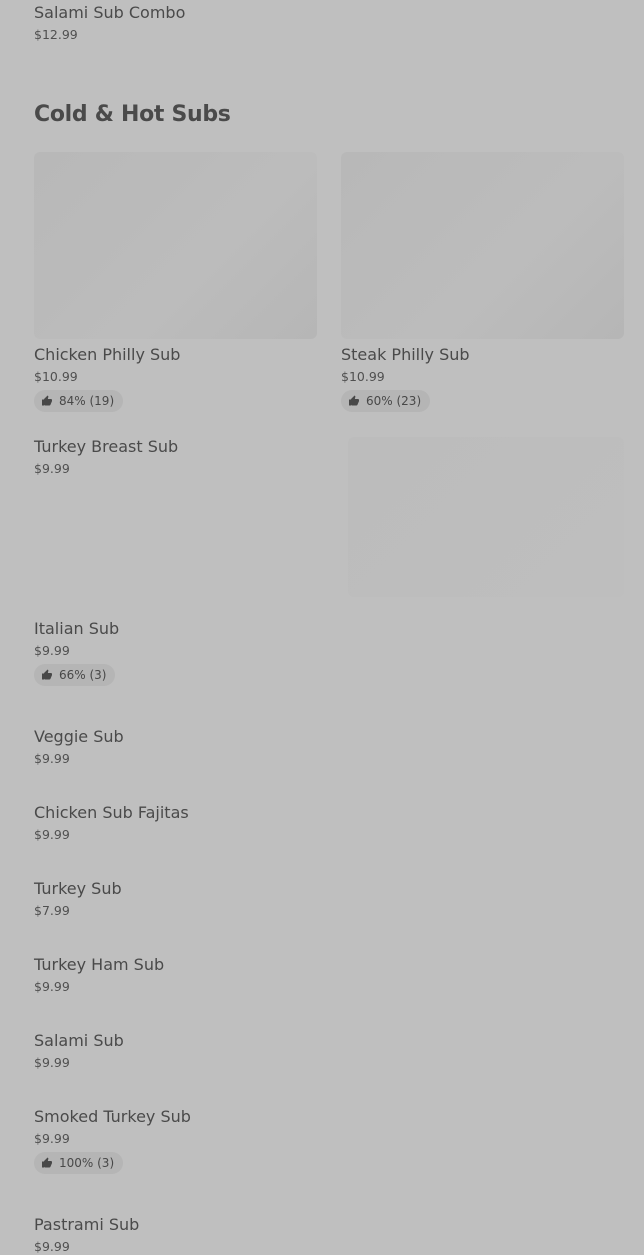 Image resolution: width=644 pixels, height=1255 pixels. What do you see at coordinates (79, 736) in the screenshot?
I see `item-name: Veggie Sub` at bounding box center [79, 736].